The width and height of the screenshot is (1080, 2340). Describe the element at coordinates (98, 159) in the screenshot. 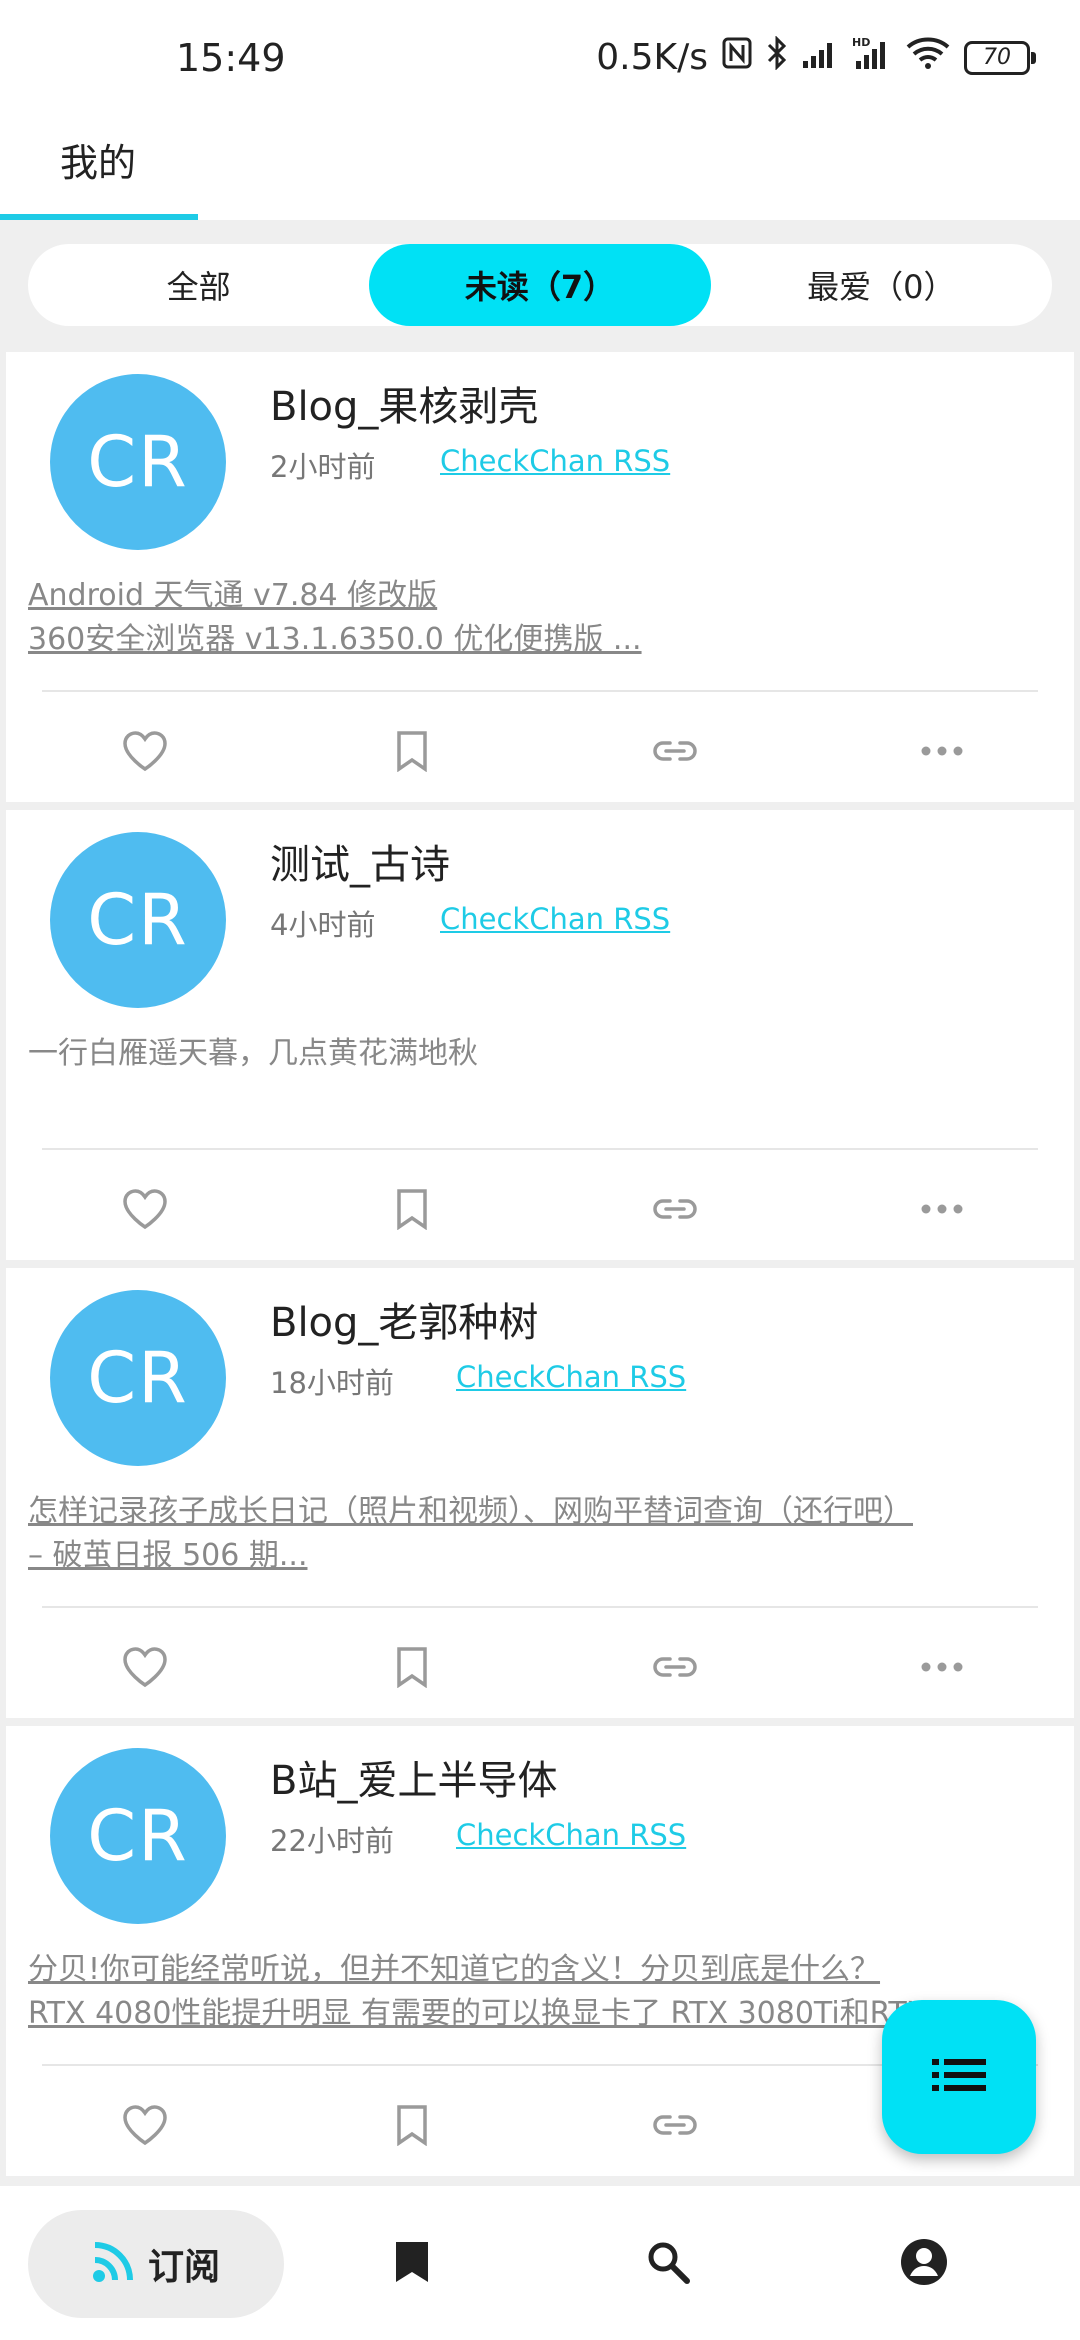

I see `tab-mine: 我的` at that location.